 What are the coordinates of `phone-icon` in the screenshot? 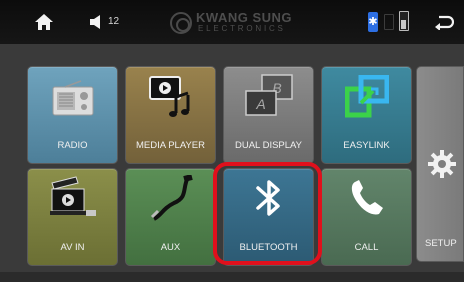 It's located at (367, 197).